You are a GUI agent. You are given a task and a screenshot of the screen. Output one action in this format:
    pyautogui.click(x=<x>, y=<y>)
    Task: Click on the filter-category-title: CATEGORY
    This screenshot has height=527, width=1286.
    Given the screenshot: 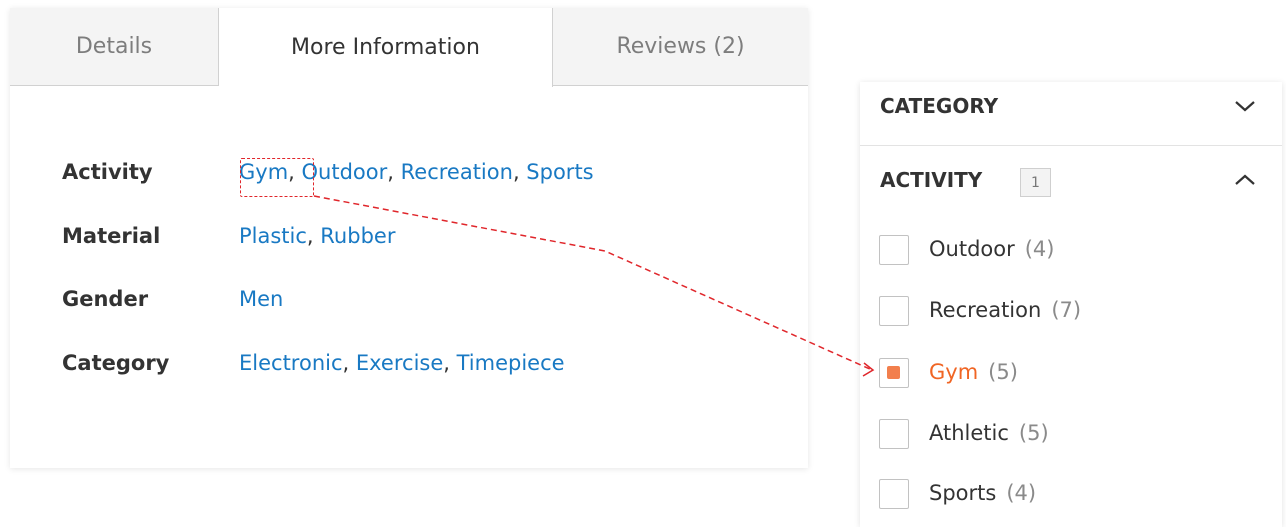 What is the action you would take?
    pyautogui.click(x=939, y=106)
    